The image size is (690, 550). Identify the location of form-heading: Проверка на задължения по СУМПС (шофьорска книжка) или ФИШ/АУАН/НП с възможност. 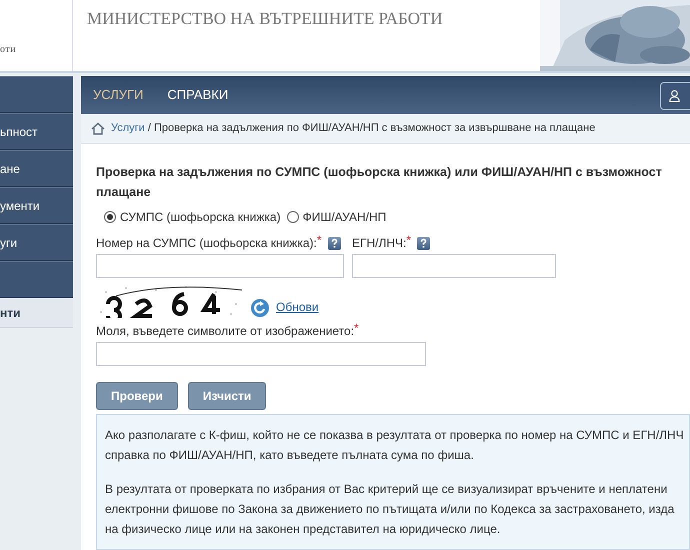
(379, 172).